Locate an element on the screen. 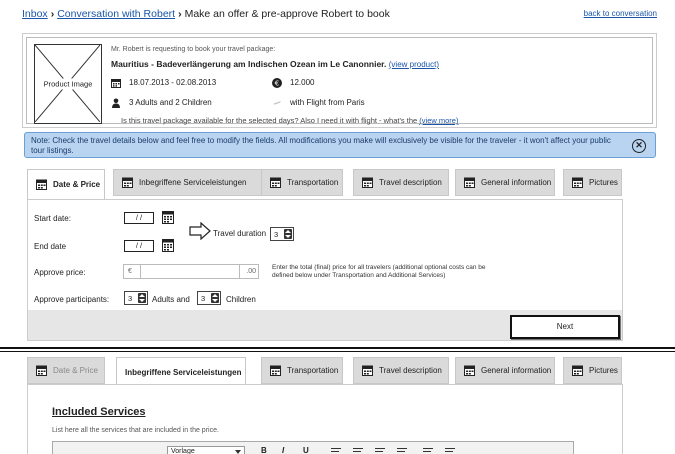 The image size is (675, 454). product-image: Product Image is located at coordinates (68, 84).